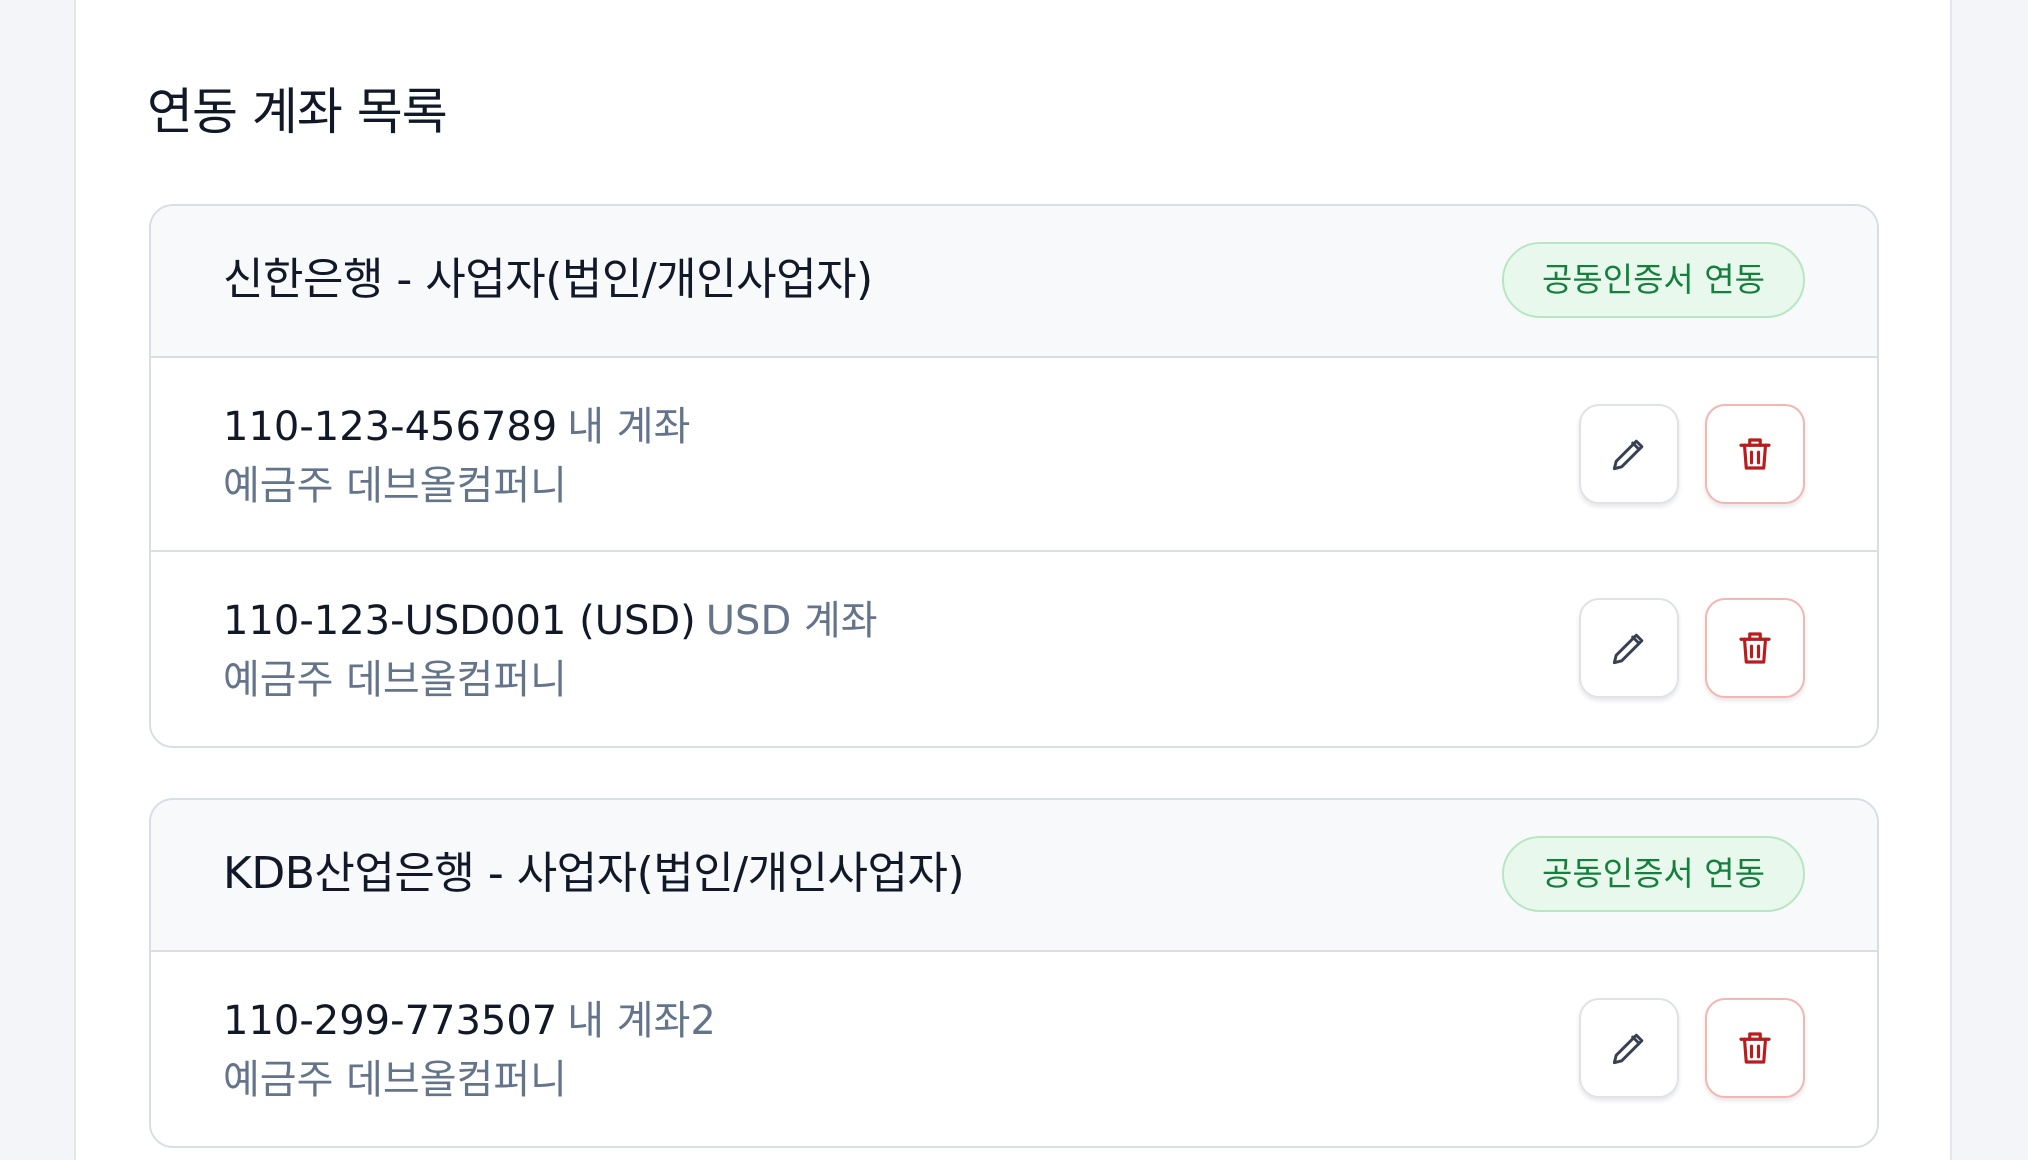  I want to click on account-alias: 내 계좌, so click(629, 427).